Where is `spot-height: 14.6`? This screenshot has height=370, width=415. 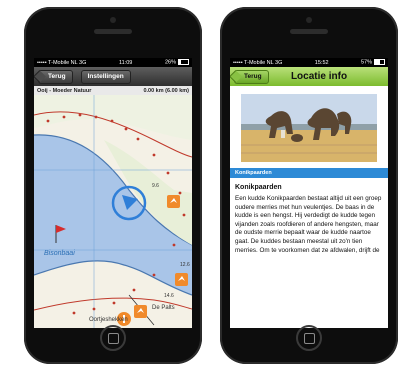 spot-height: 14.6 is located at coordinates (169, 296).